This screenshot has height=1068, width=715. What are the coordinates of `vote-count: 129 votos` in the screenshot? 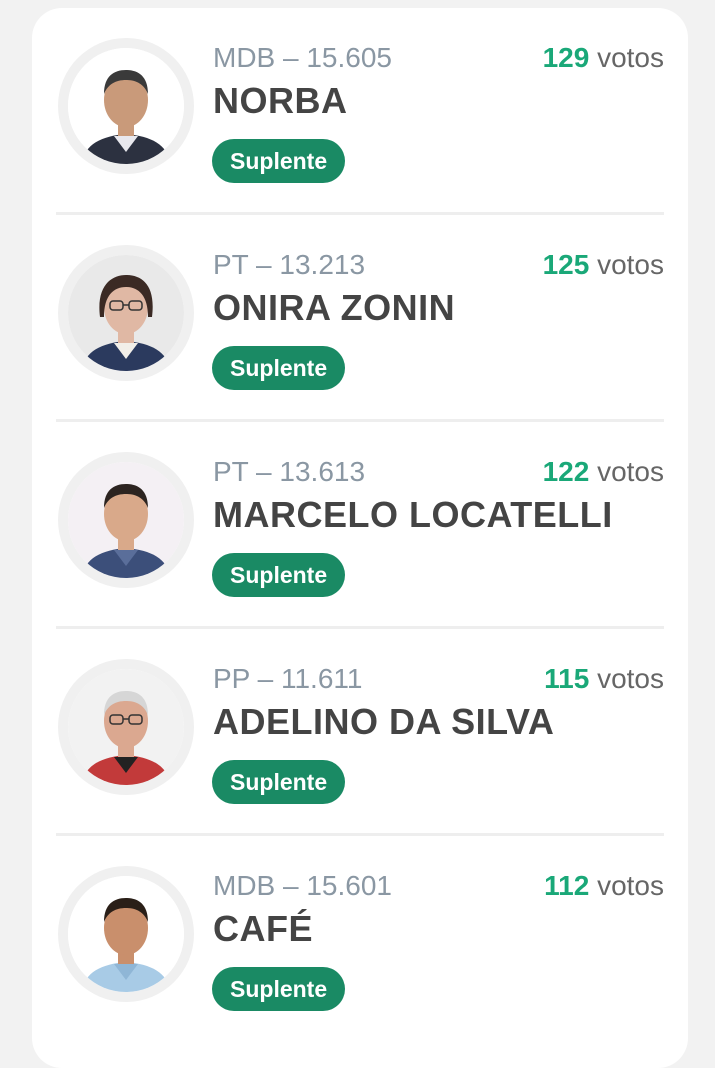 It's located at (603, 58).